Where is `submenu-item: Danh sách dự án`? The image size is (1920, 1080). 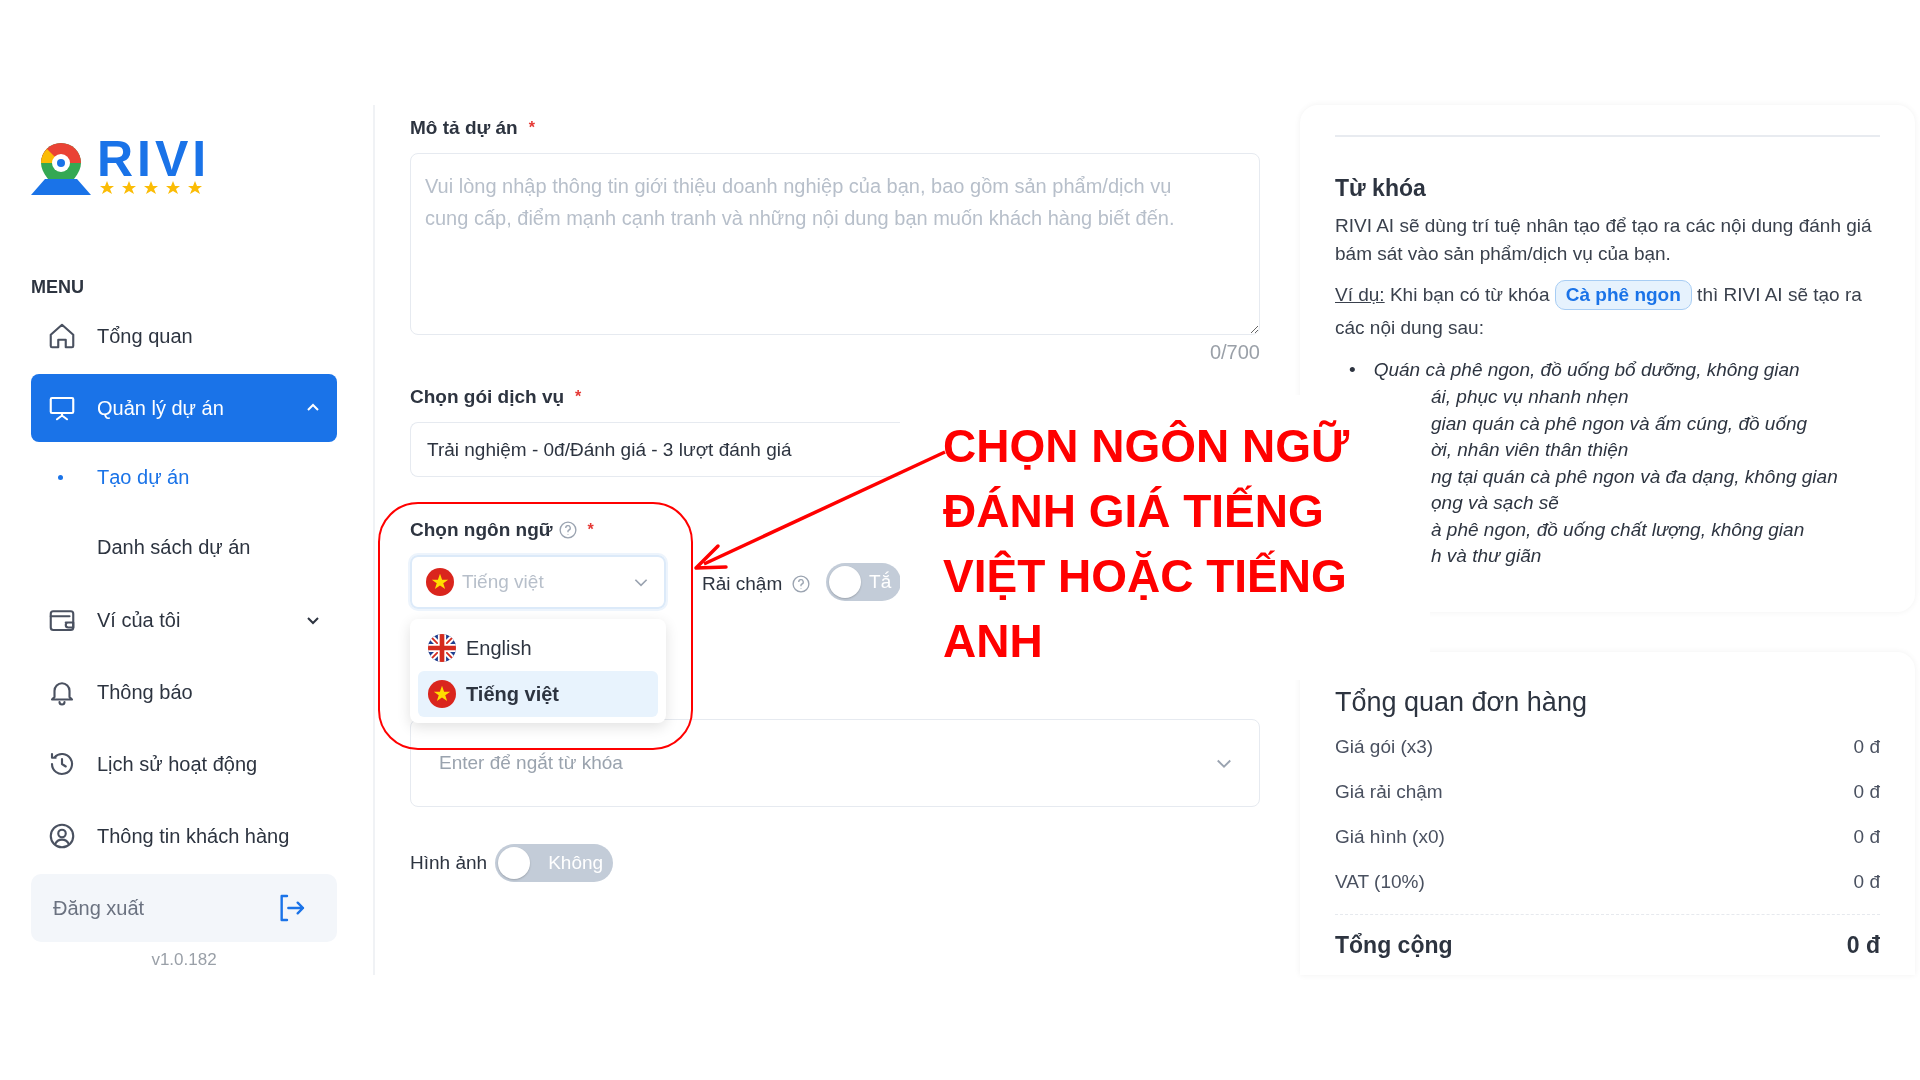
submenu-item: Danh sách dự án is located at coordinates (184, 547).